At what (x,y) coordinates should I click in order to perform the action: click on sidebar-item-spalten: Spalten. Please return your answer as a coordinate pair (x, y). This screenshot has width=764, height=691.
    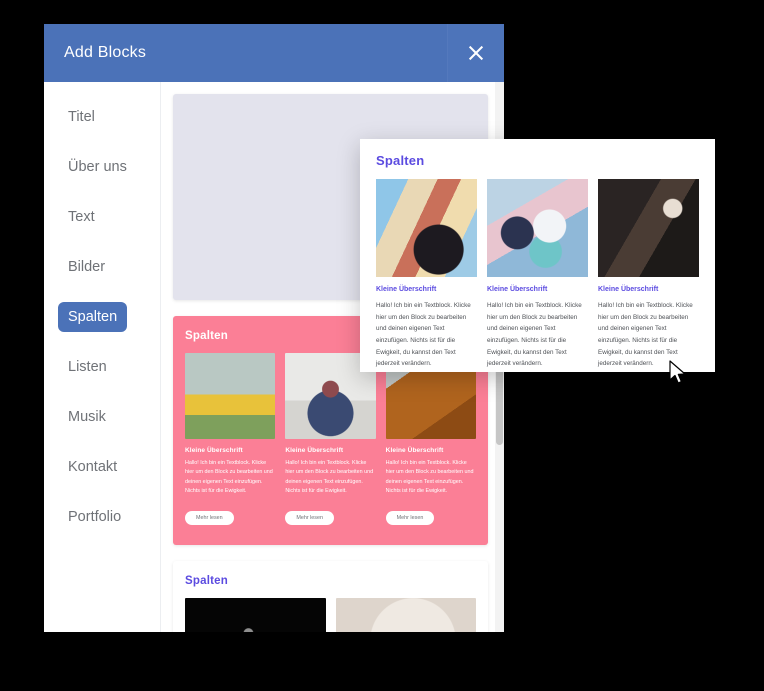
    Looking at the image, I should click on (93, 317).